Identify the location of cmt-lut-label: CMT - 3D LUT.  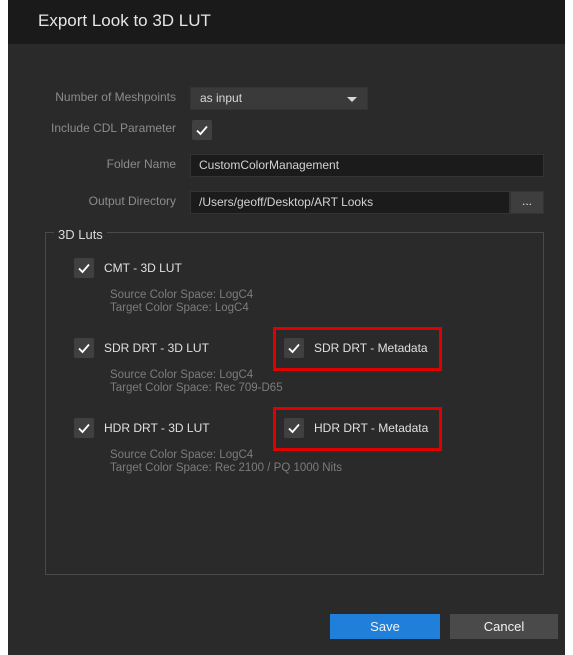
(143, 268).